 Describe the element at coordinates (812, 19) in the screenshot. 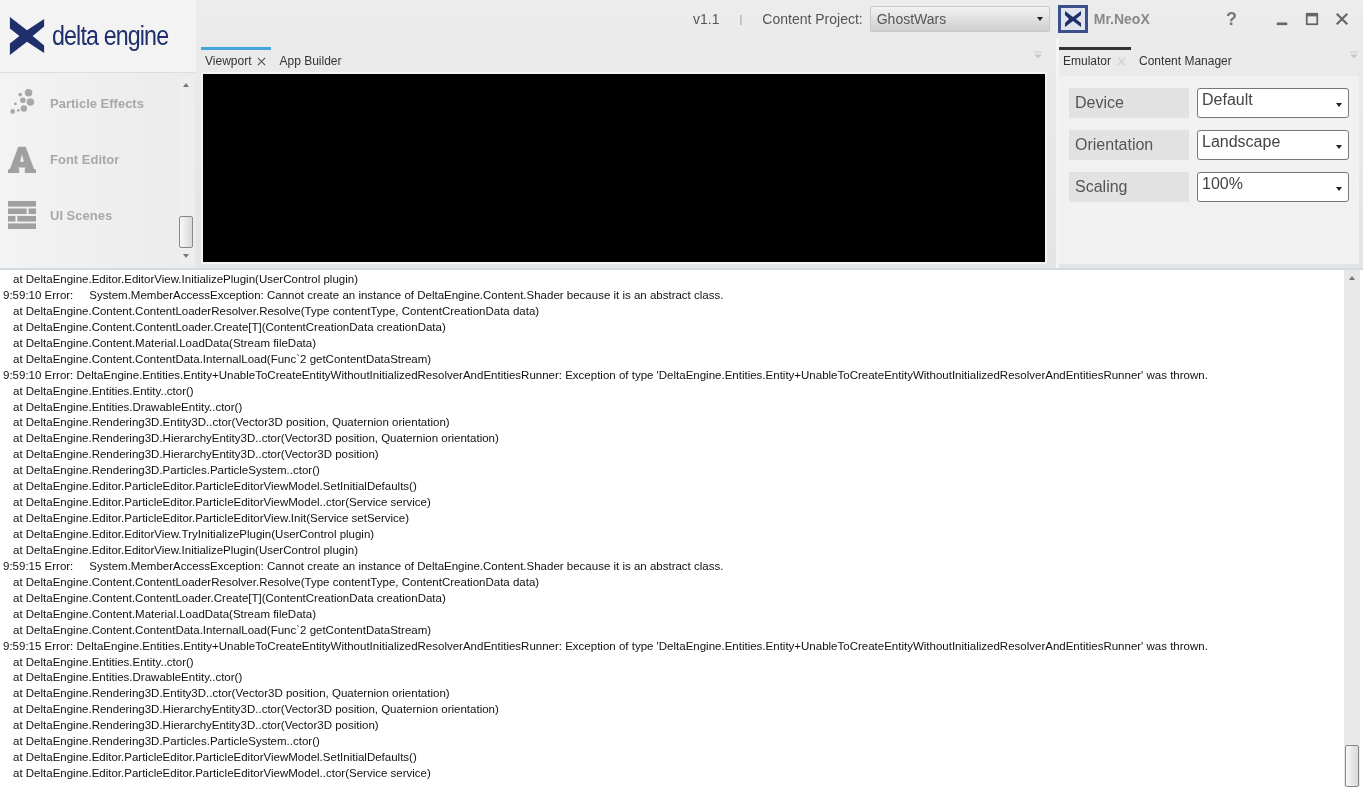

I see `project-label: Content Project:` at that location.